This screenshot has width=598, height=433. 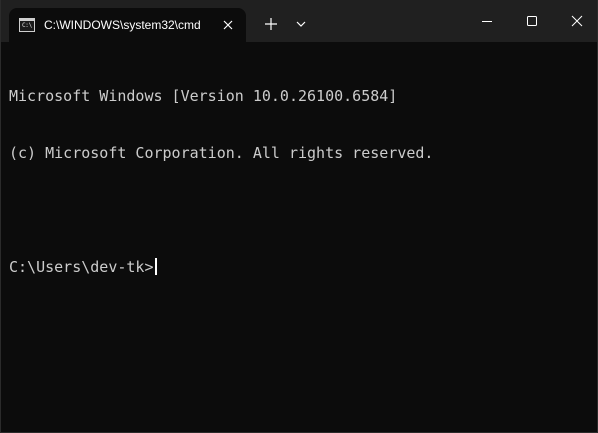 I want to click on tab-icon-label: C:\, so click(x=27, y=25).